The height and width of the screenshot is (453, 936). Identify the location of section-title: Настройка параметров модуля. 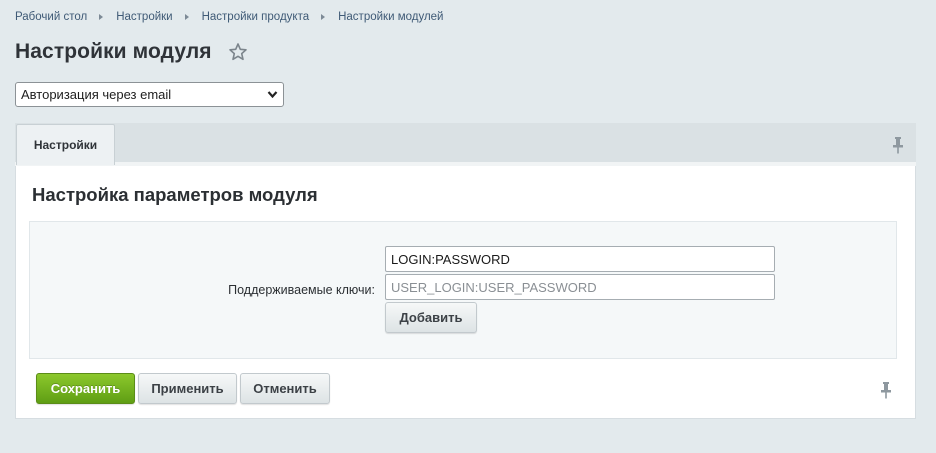
(175, 194).